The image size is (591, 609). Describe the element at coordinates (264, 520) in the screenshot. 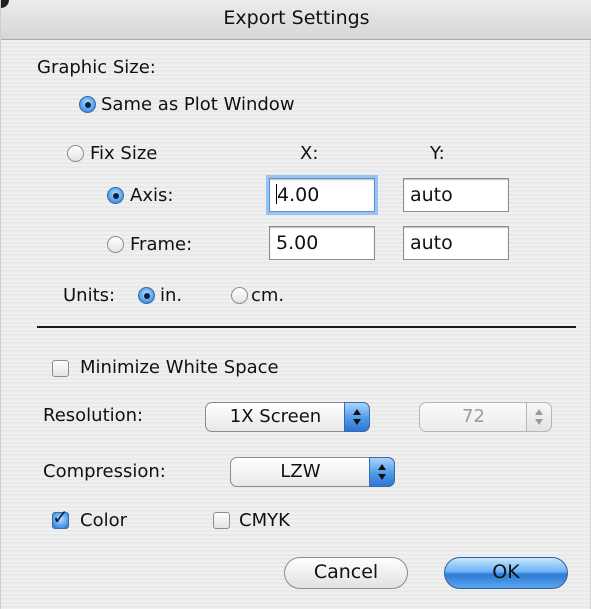

I see `cmyk-label: CMYK` at that location.